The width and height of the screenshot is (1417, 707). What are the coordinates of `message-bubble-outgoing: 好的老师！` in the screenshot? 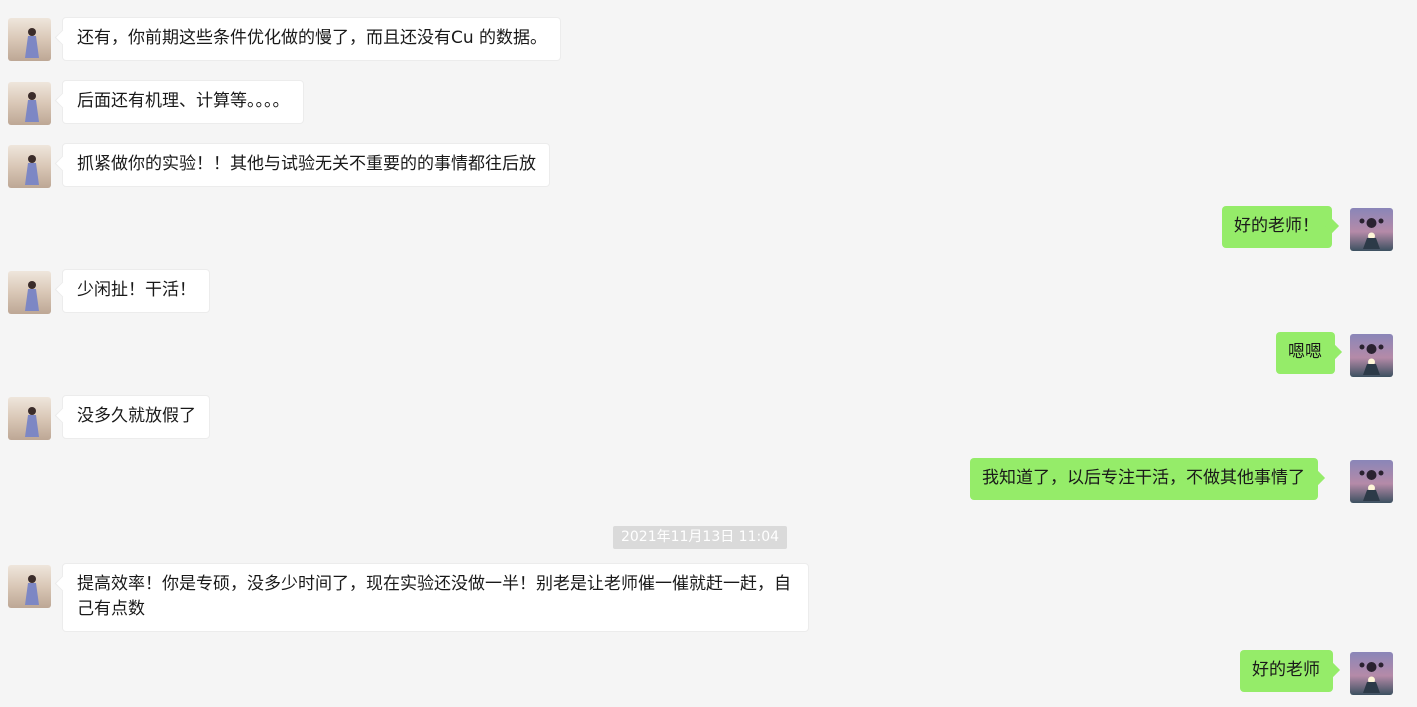 It's located at (1277, 227).